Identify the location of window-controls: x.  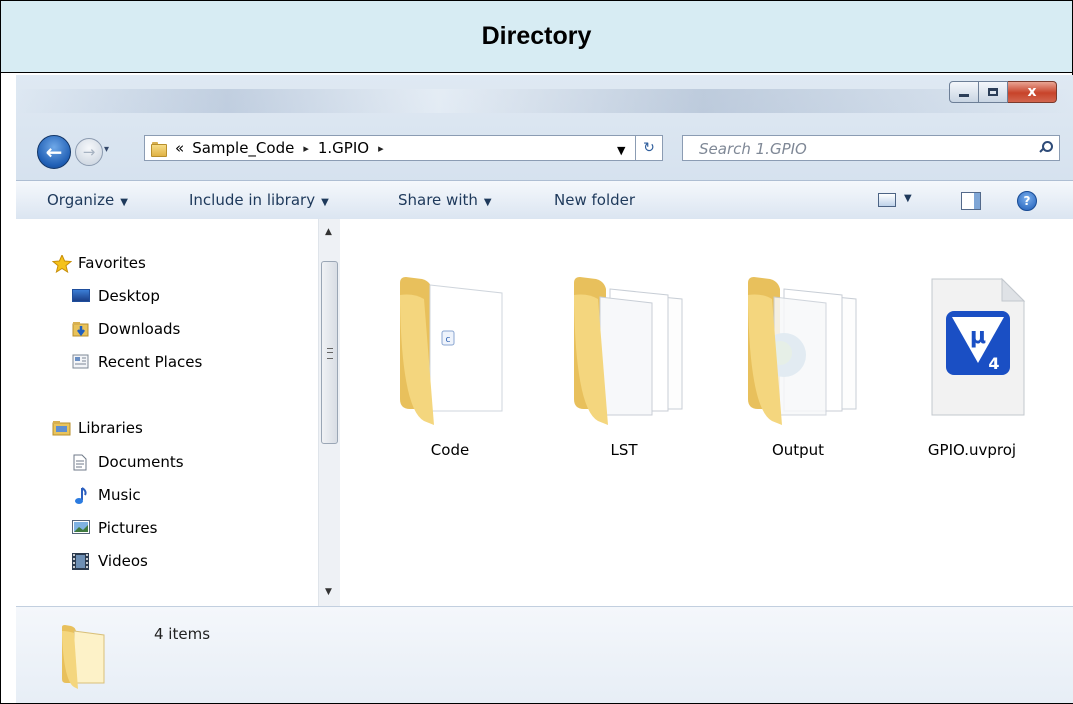
(1003, 92).